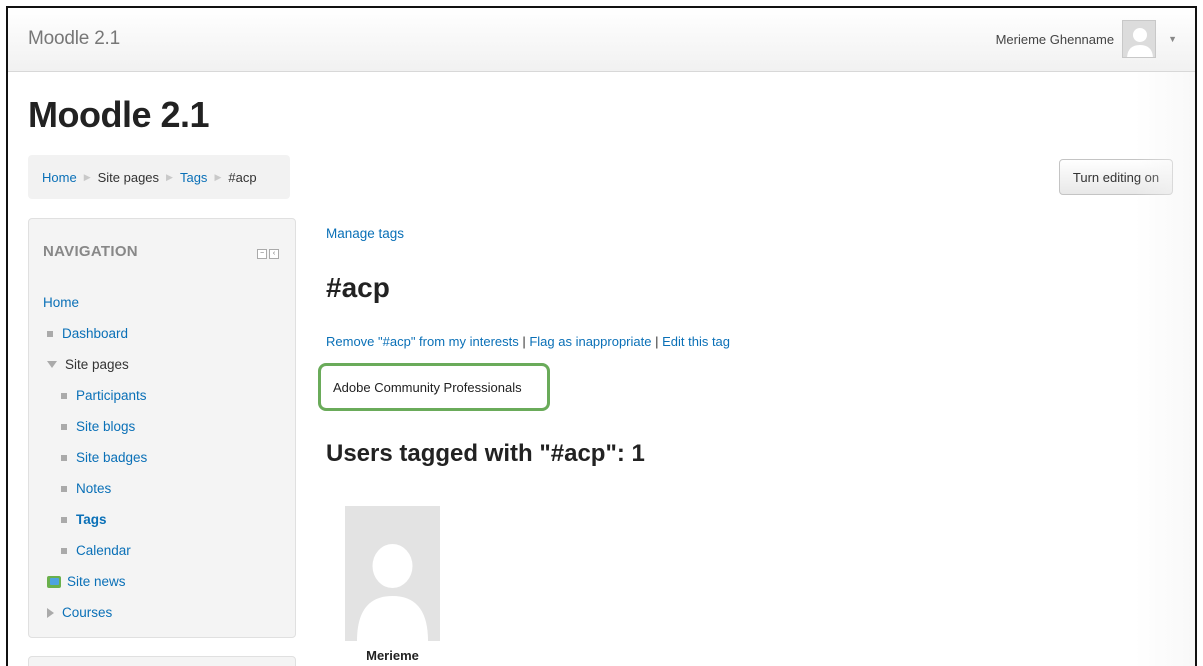  What do you see at coordinates (162, 661) in the screenshot?
I see `secondary-block` at bounding box center [162, 661].